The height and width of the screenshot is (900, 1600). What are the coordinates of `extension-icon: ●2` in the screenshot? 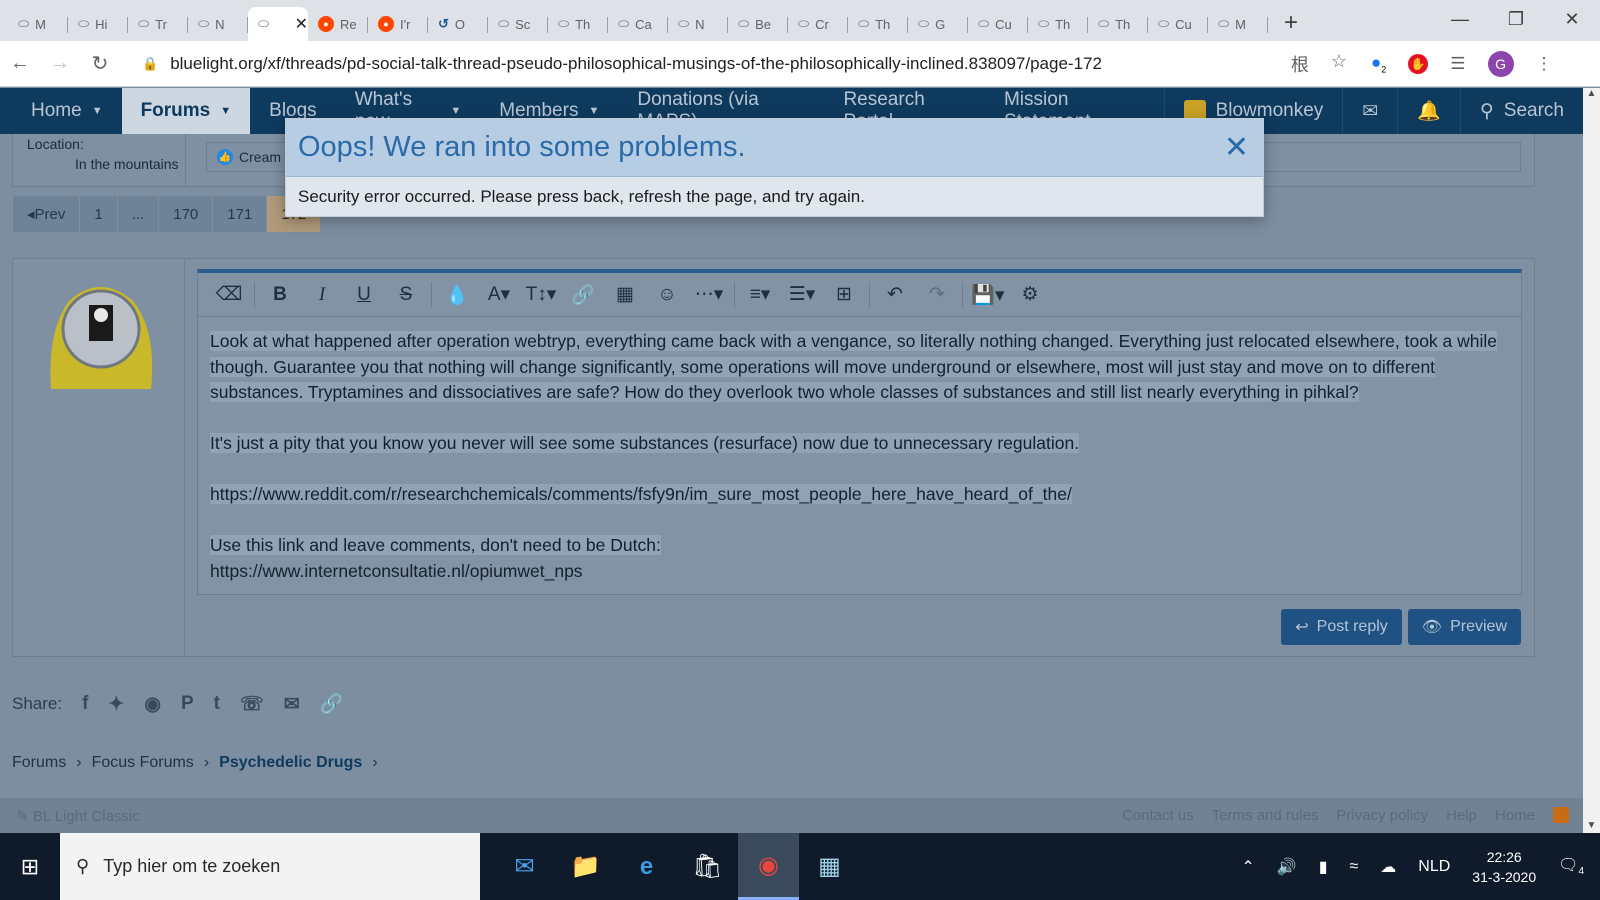 It's located at (1378, 63).